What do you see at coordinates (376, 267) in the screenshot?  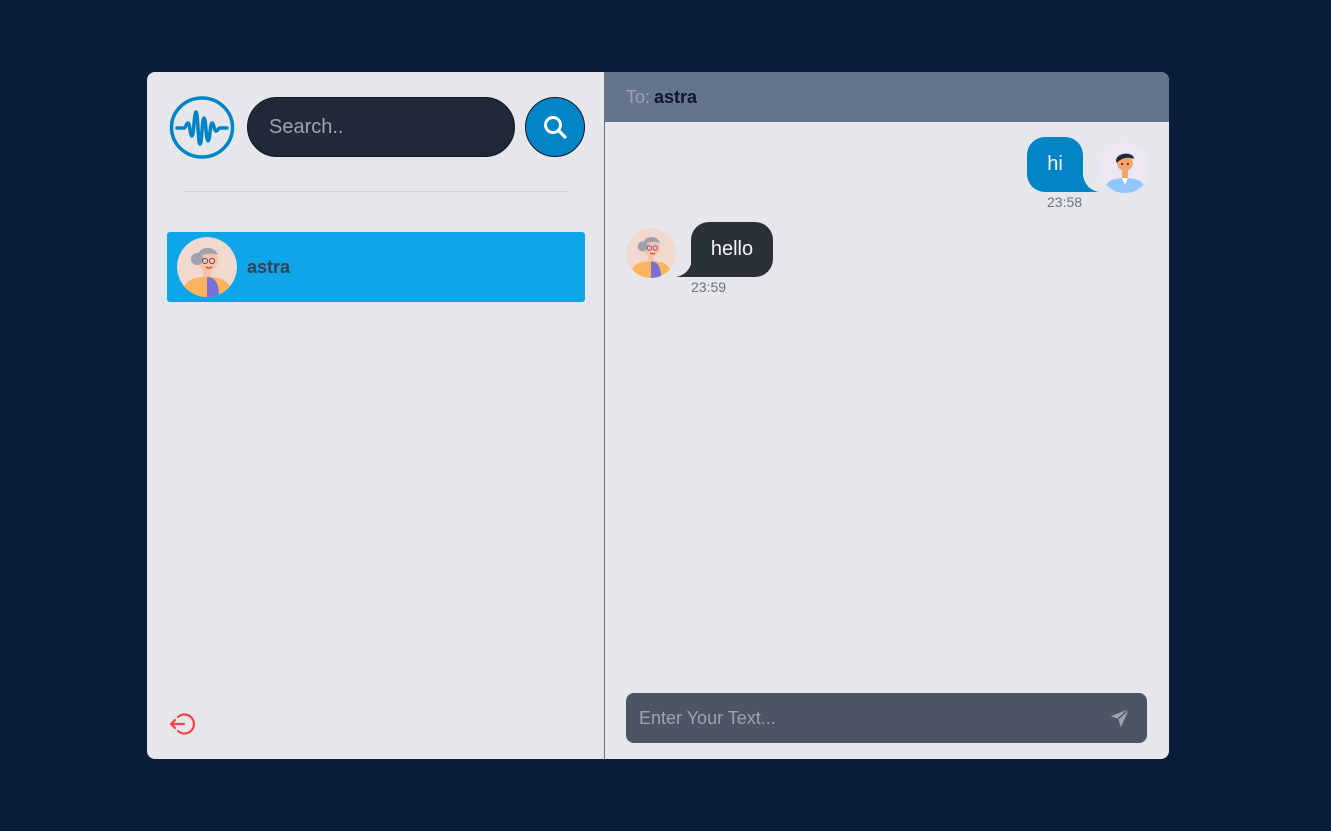 I see `contact-item-astra: astra` at bounding box center [376, 267].